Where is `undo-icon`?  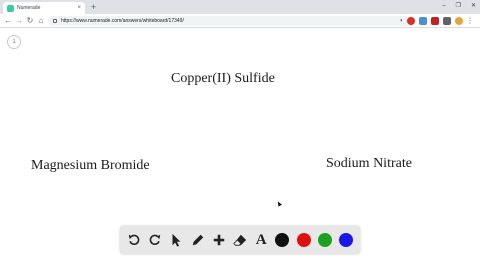 undo-icon is located at coordinates (134, 240).